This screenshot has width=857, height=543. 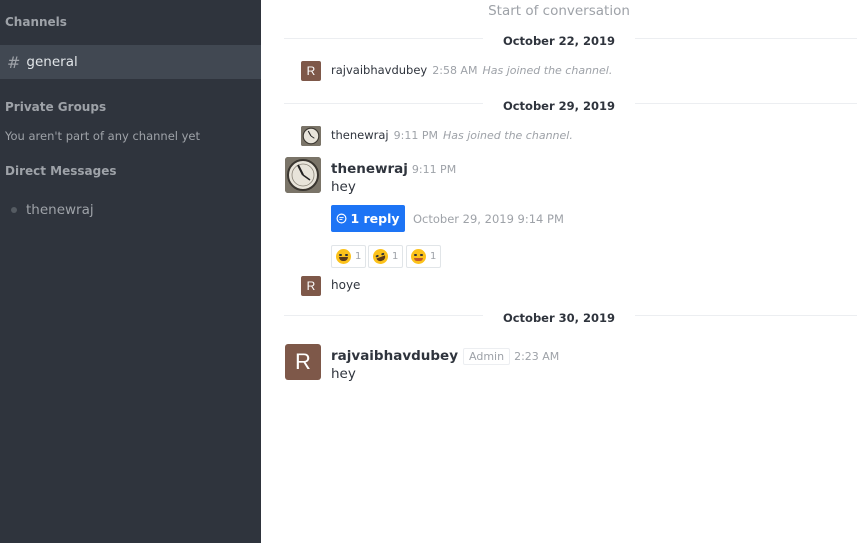 I want to click on status-dot-icon, so click(x=14, y=210).